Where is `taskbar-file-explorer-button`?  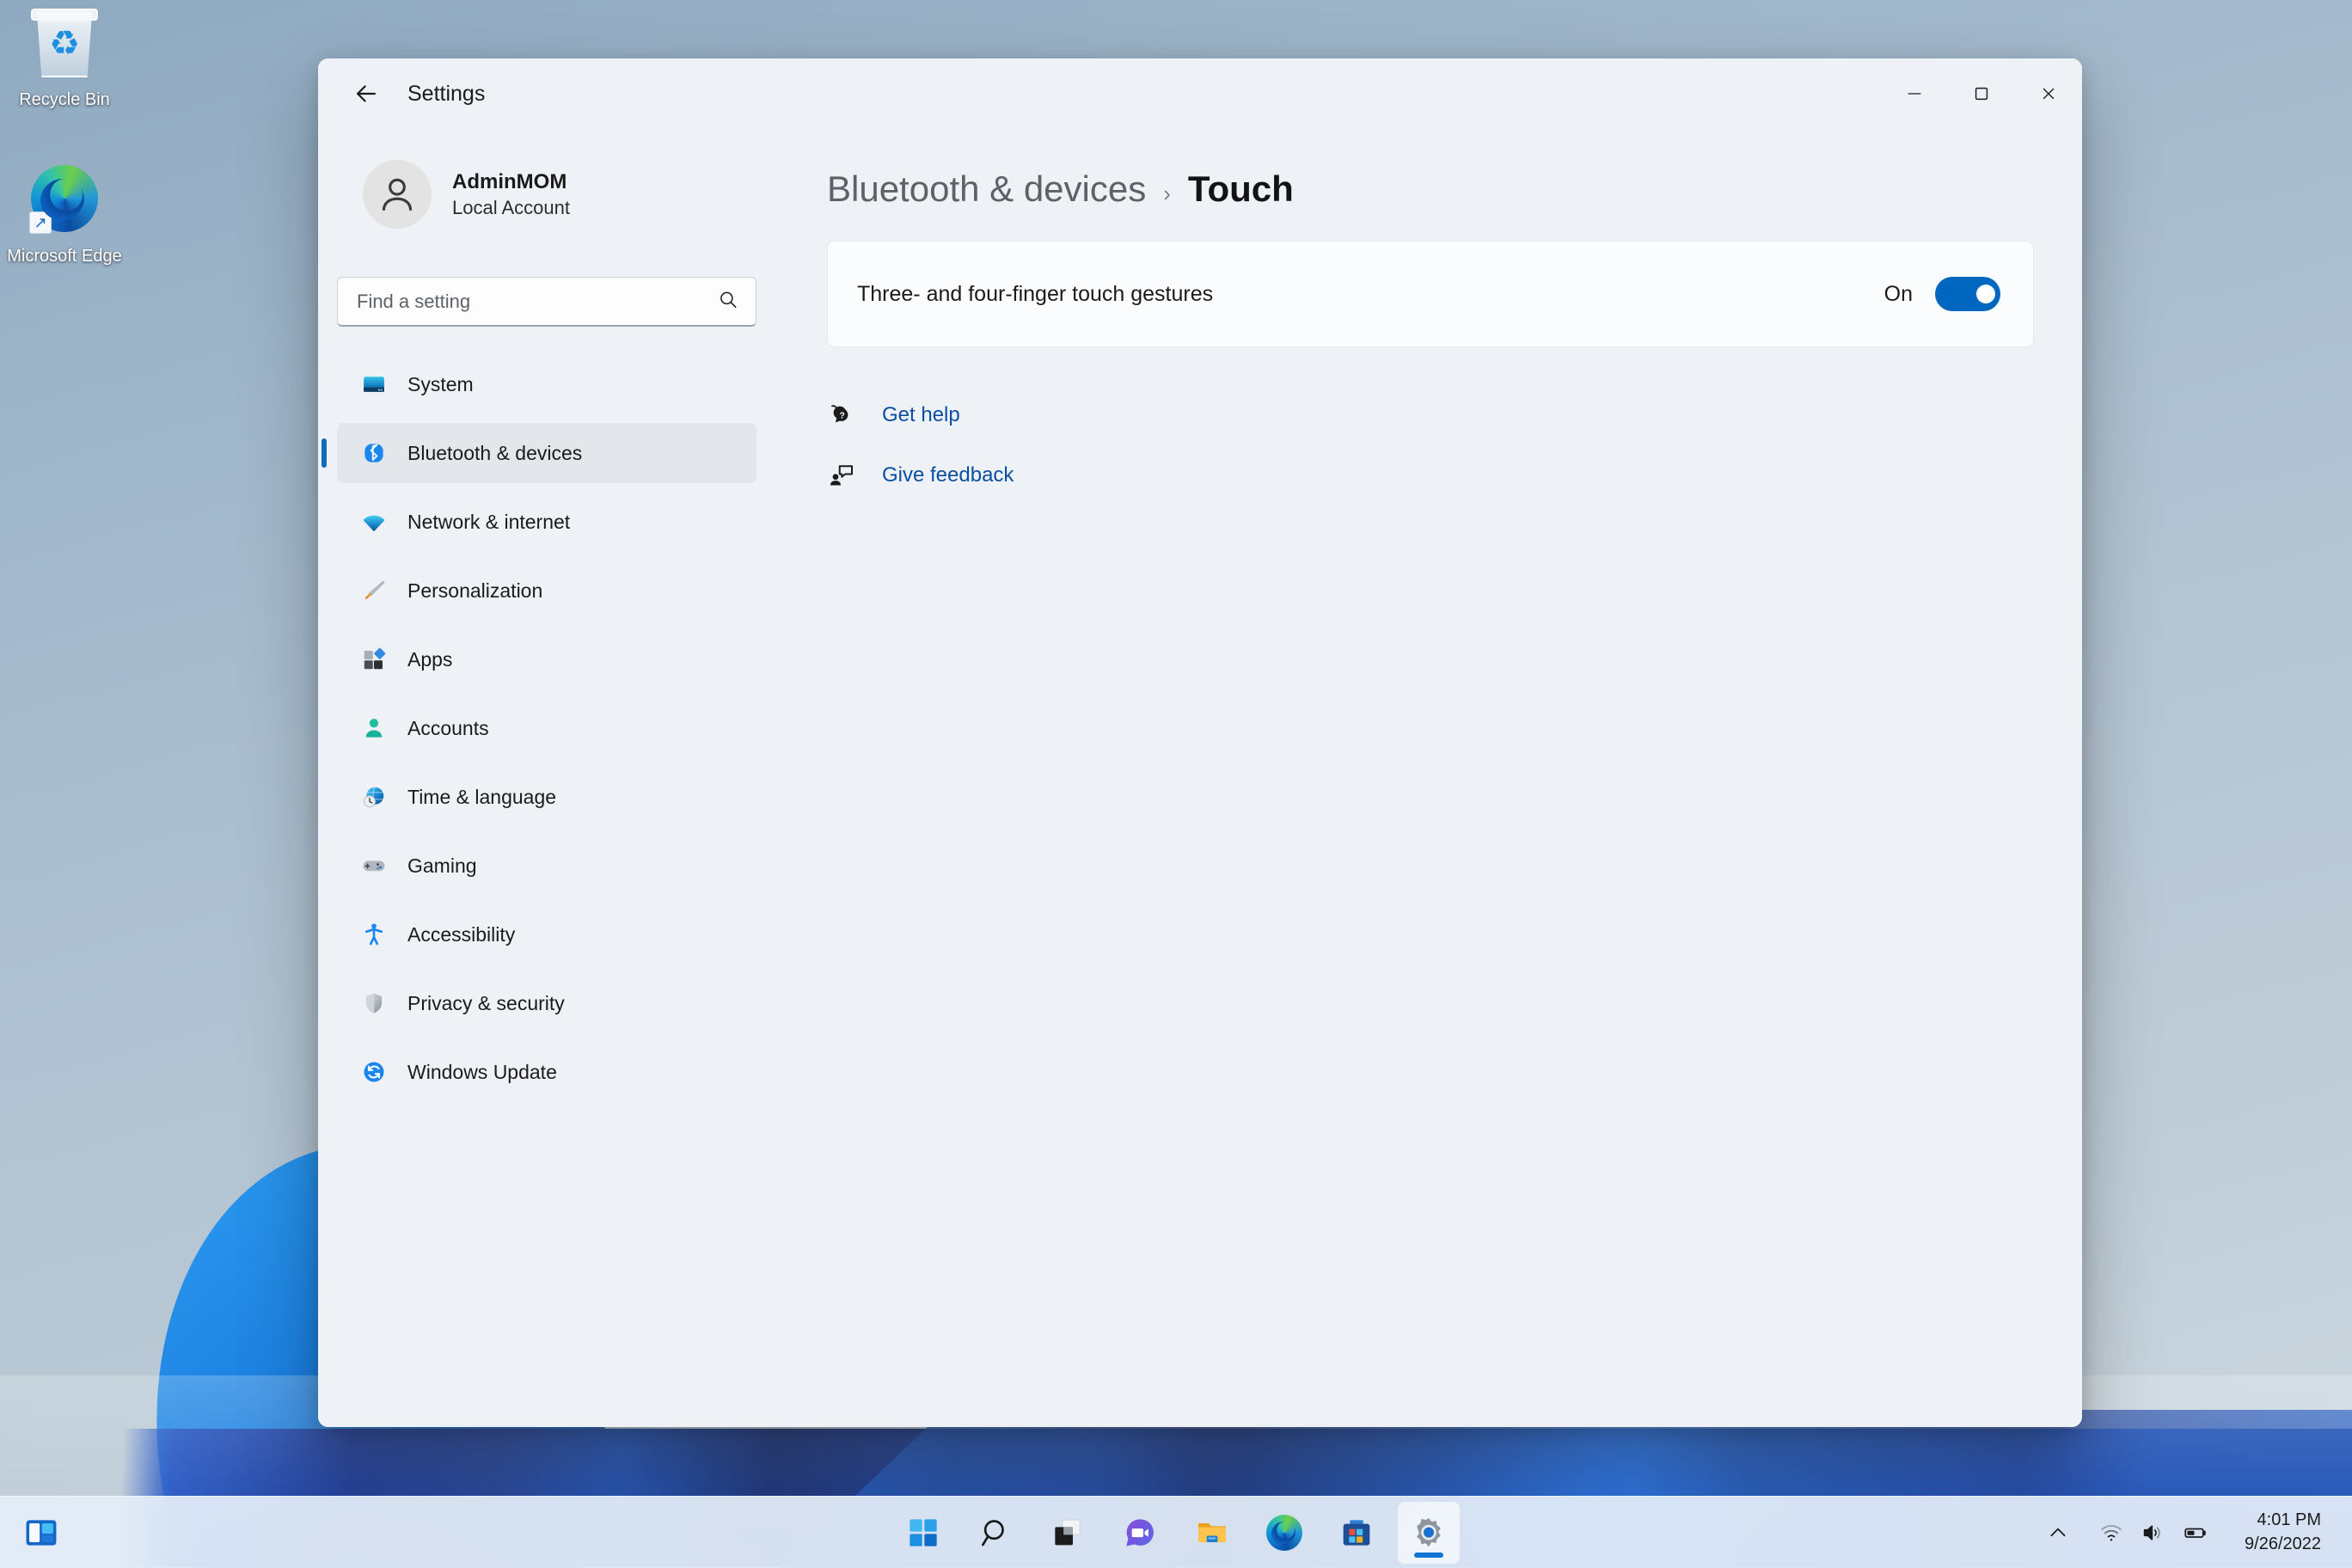
taskbar-file-explorer-button is located at coordinates (1212, 1533).